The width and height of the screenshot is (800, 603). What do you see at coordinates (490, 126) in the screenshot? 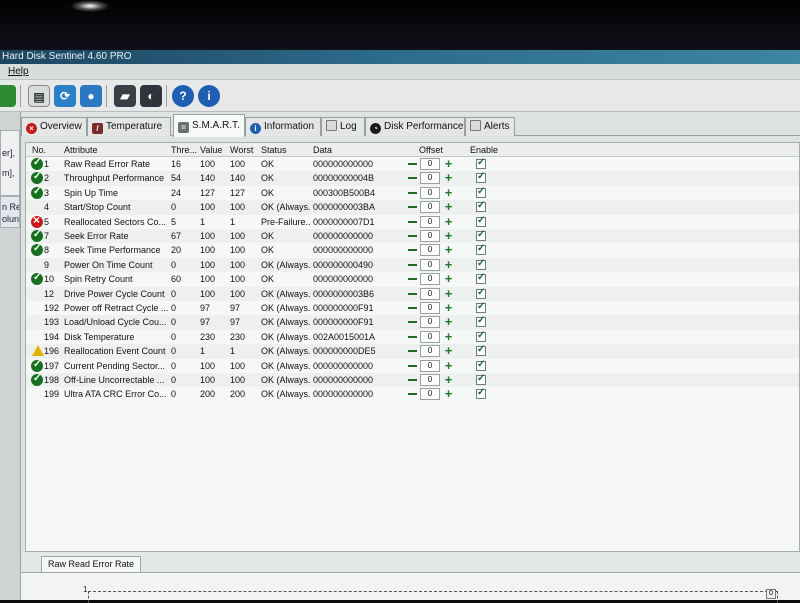
I see `tab-alerts: Alerts` at bounding box center [490, 126].